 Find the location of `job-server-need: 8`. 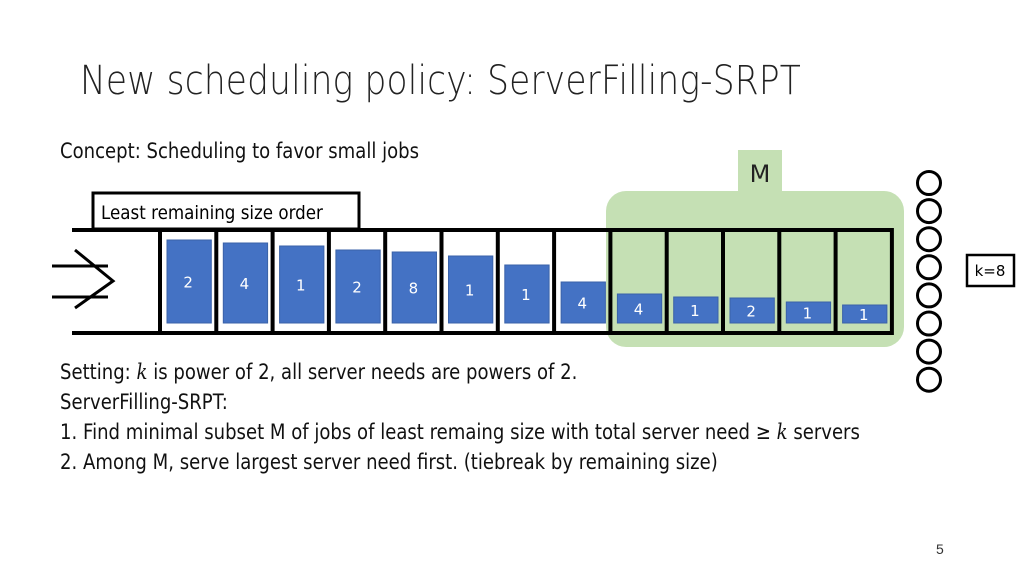

job-server-need: 8 is located at coordinates (414, 289).